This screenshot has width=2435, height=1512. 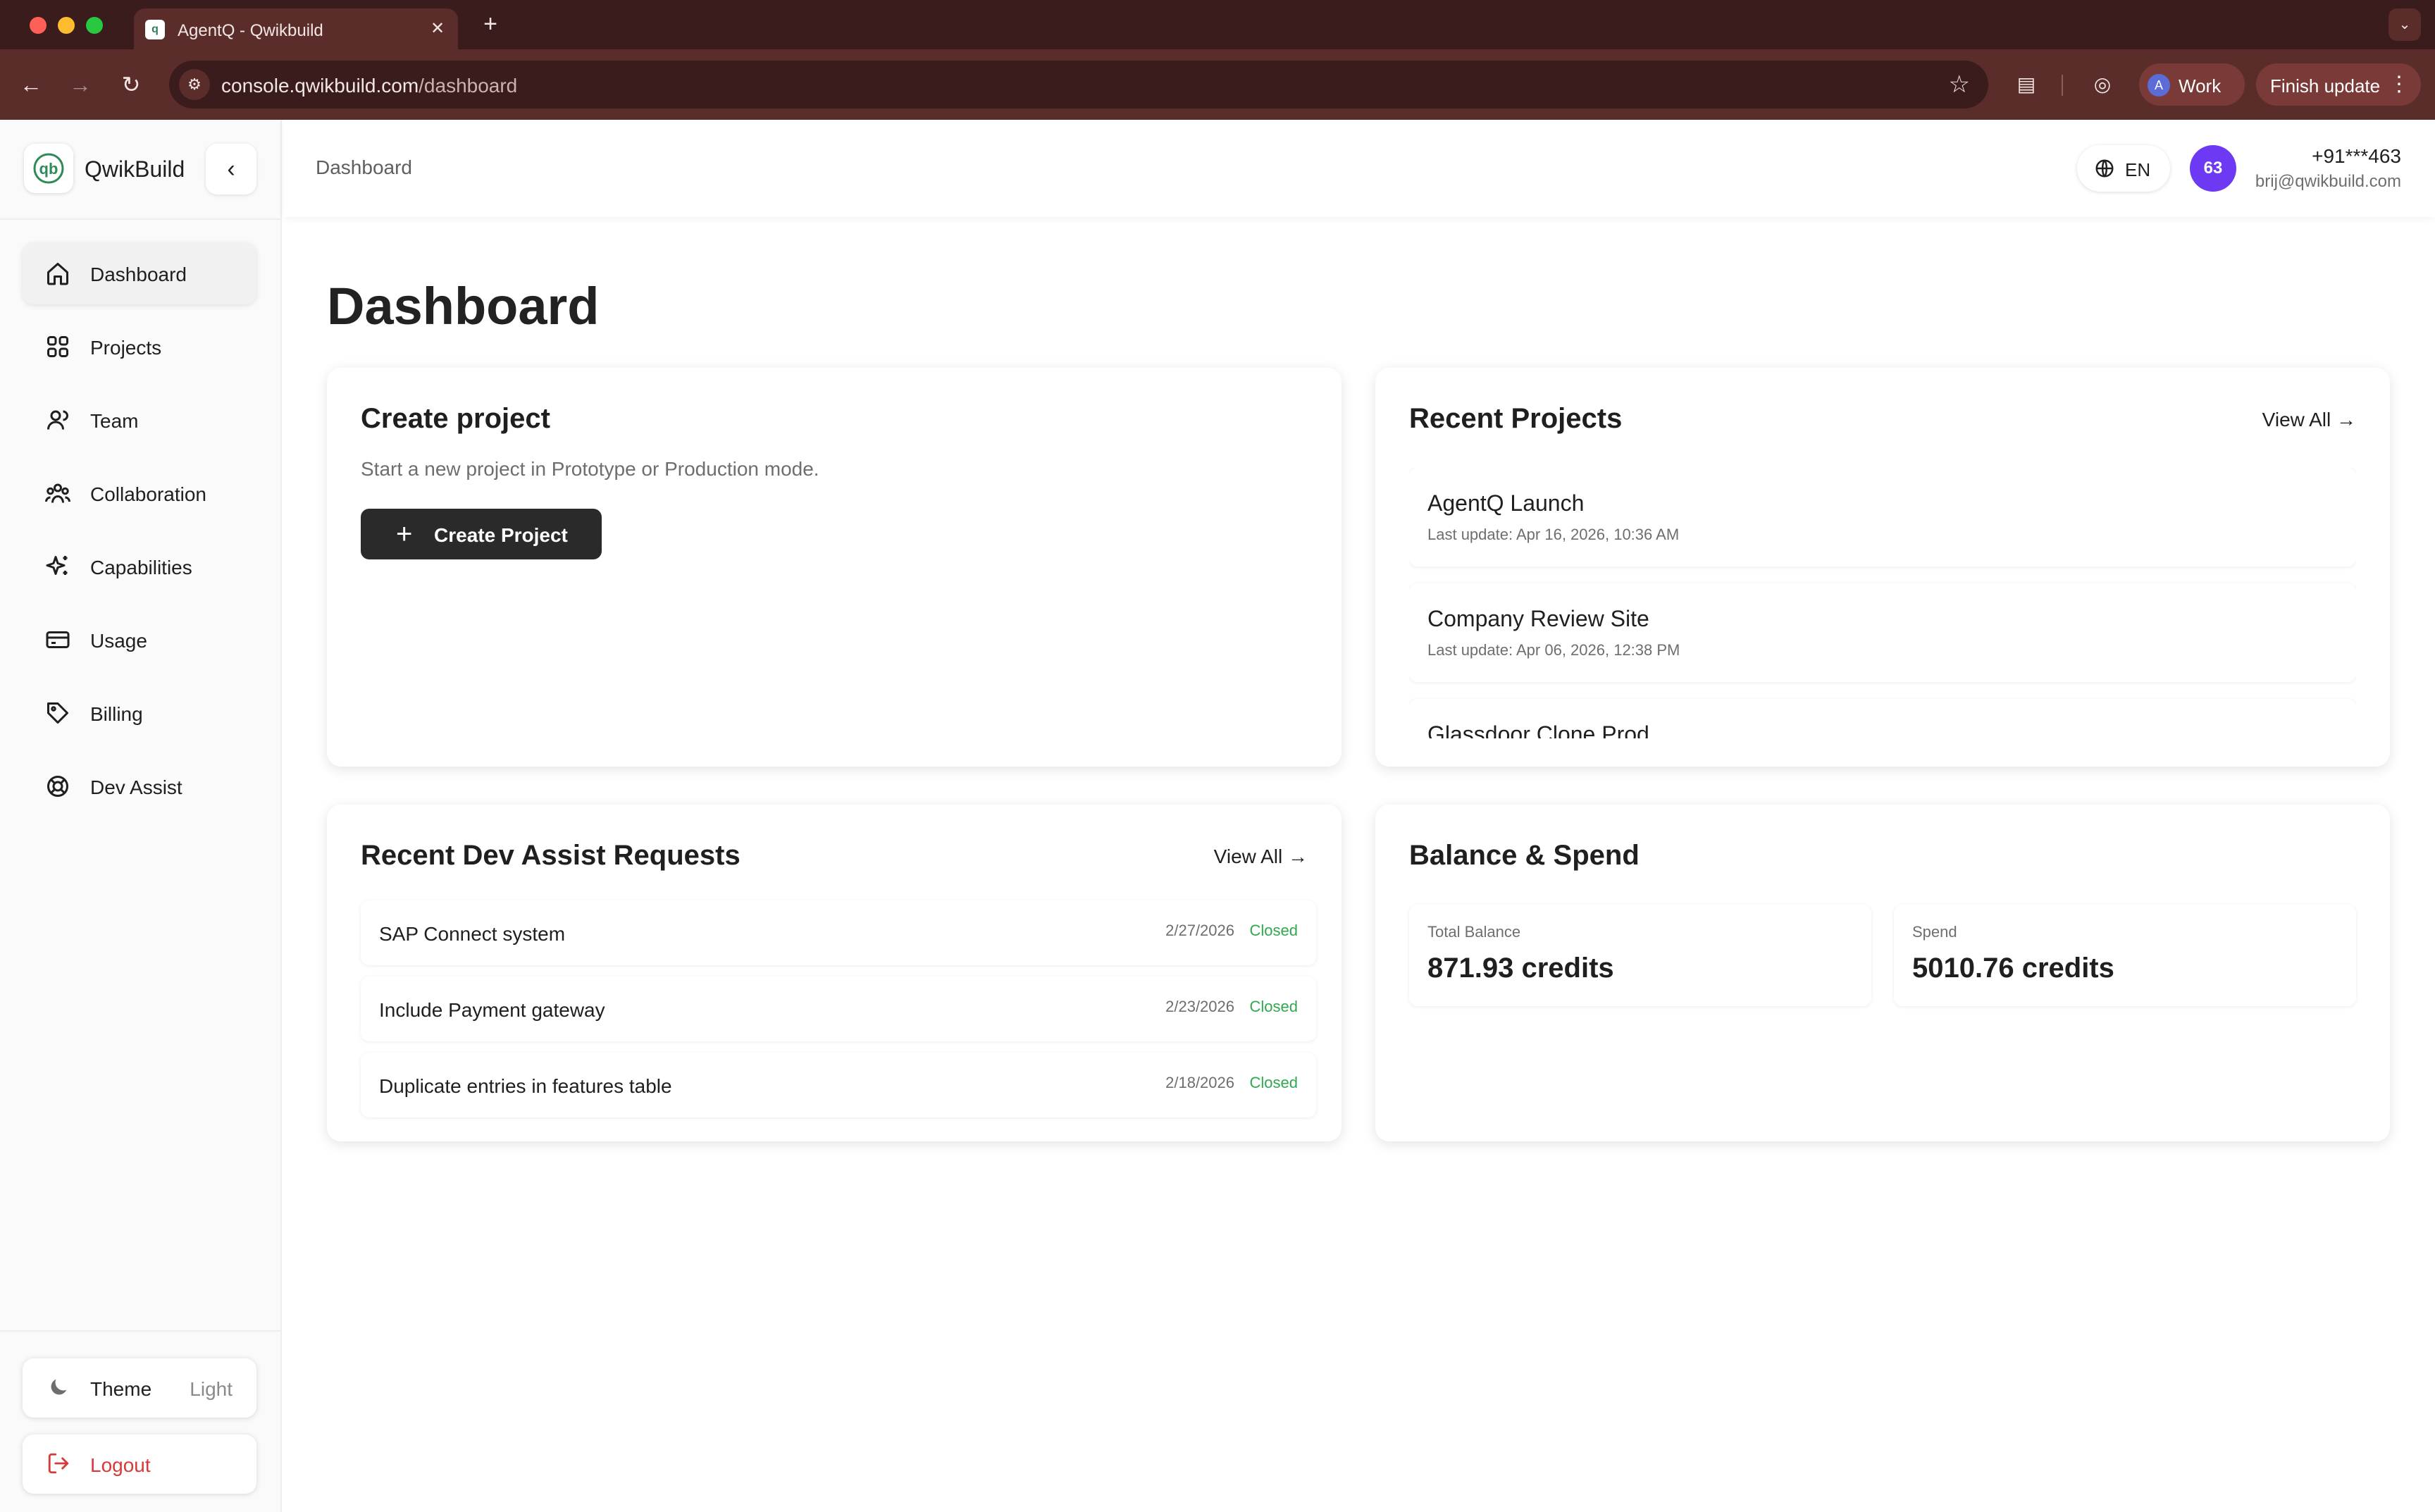 I want to click on svg-text: qb, so click(x=49, y=169).